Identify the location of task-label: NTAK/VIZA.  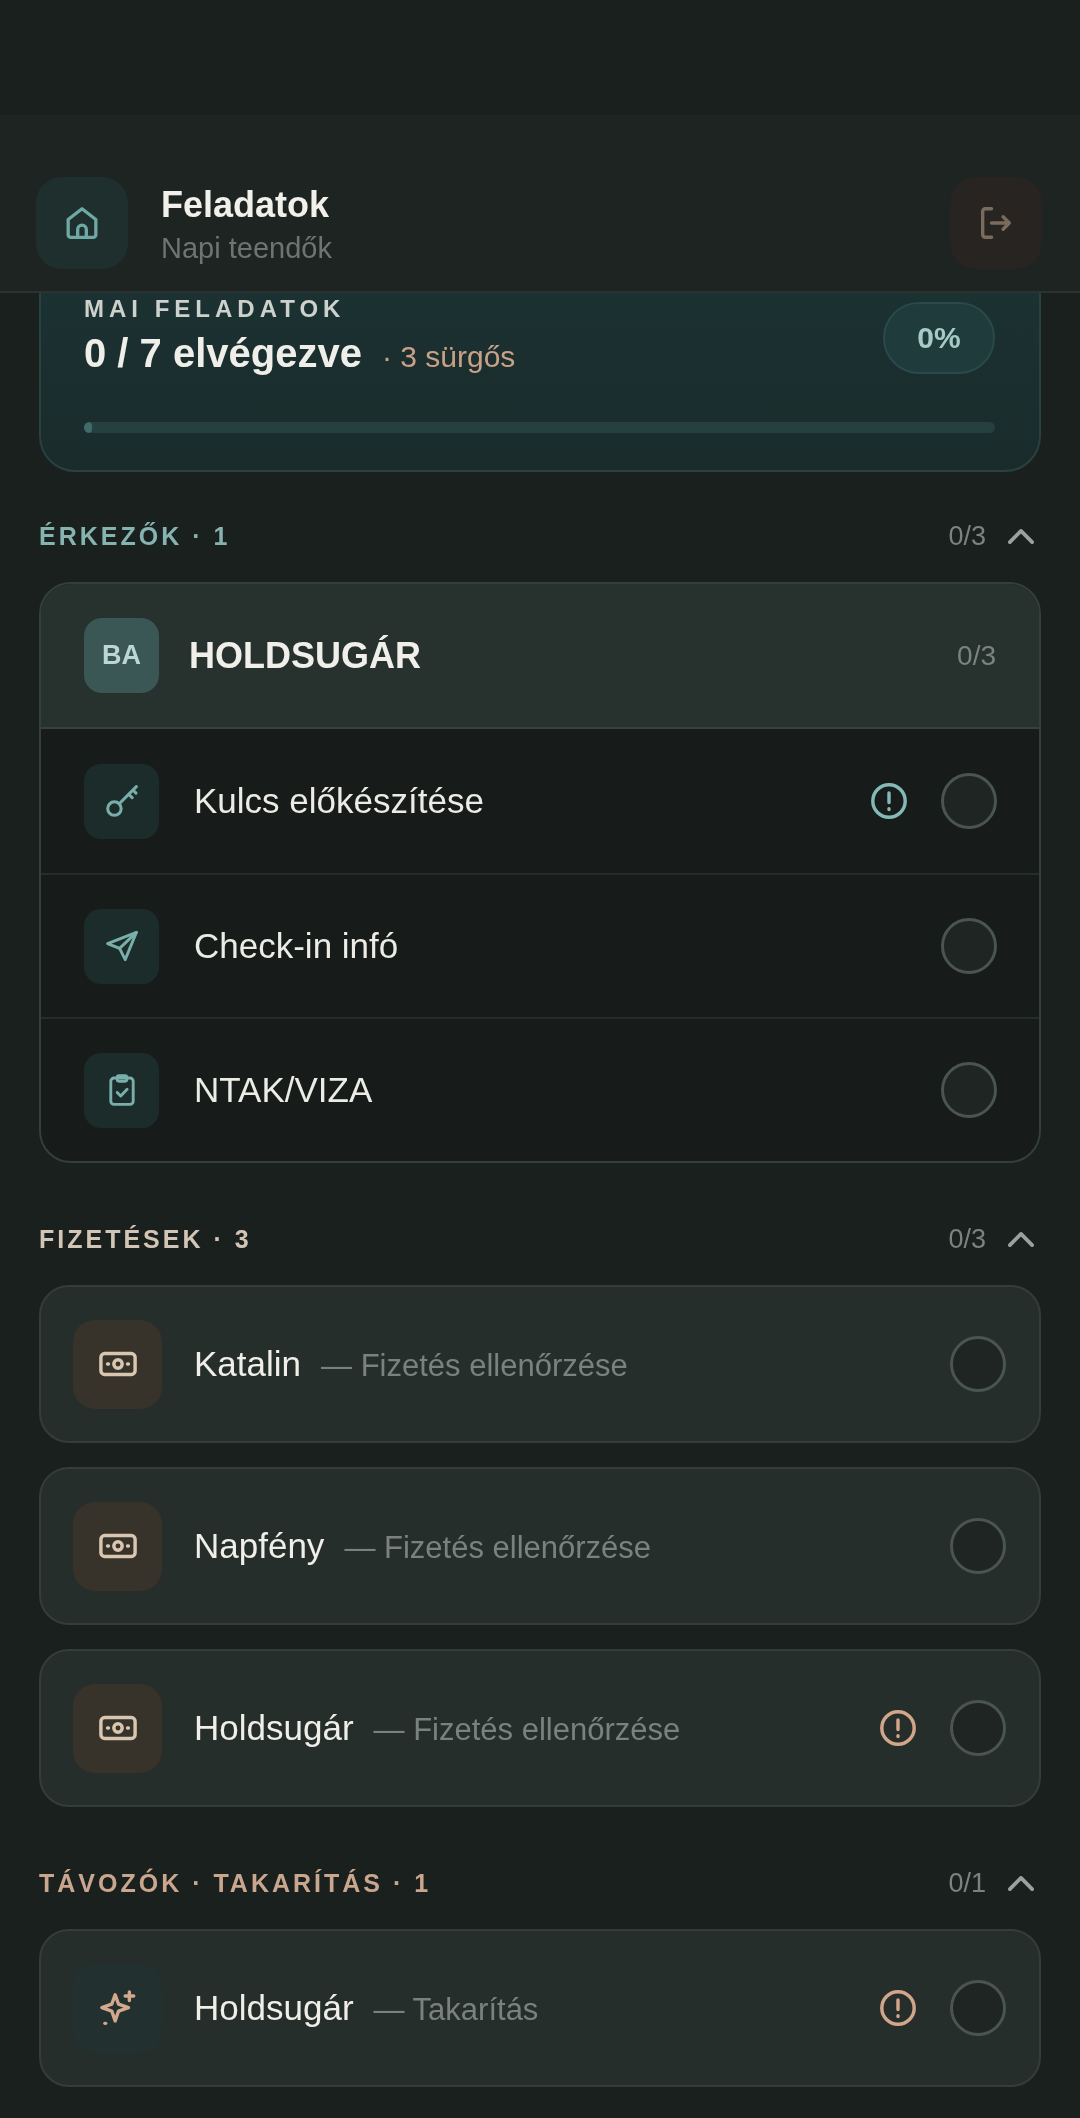
(284, 1090).